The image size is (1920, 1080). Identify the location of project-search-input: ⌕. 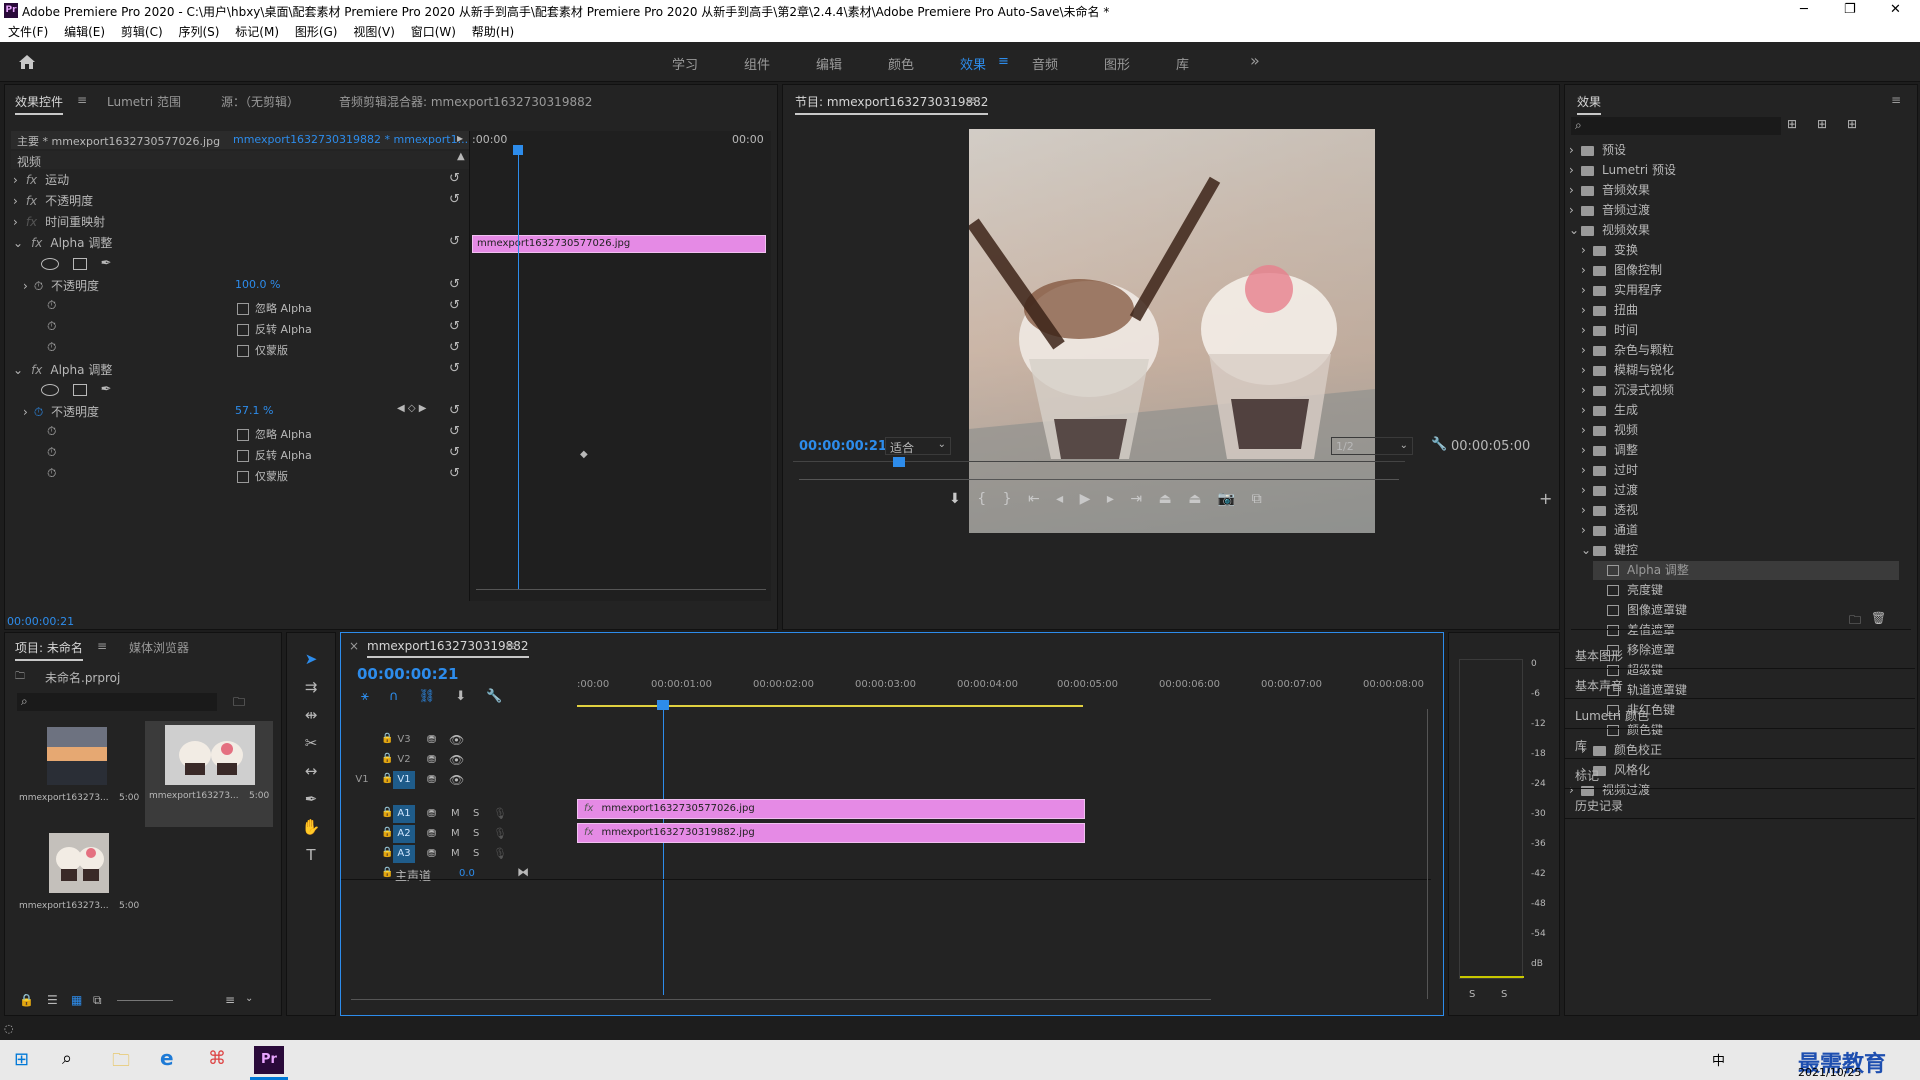
(117, 702).